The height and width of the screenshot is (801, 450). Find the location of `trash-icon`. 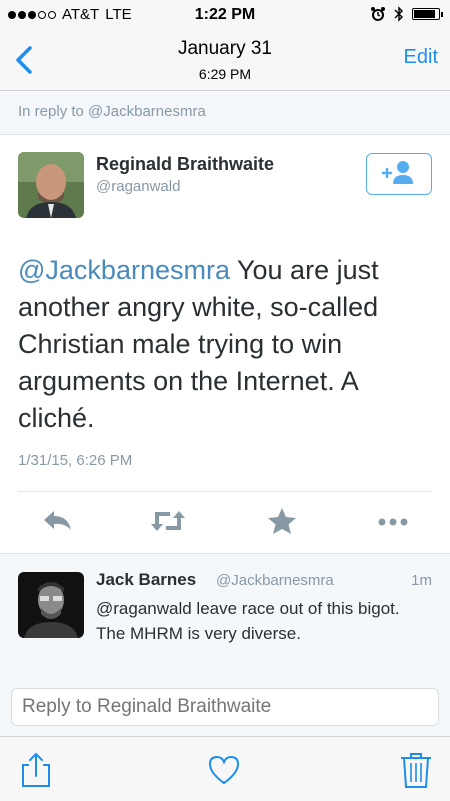

trash-icon is located at coordinates (416, 770).